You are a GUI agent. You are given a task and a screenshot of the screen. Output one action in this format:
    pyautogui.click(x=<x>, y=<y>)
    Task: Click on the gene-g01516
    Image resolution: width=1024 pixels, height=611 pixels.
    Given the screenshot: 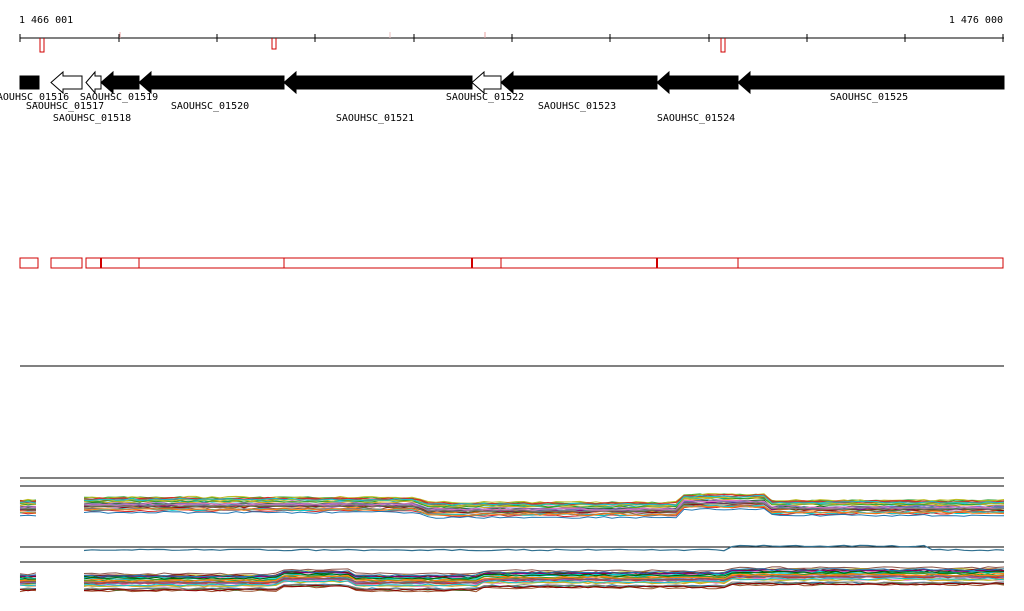 What is the action you would take?
    pyautogui.click(x=29, y=82)
    